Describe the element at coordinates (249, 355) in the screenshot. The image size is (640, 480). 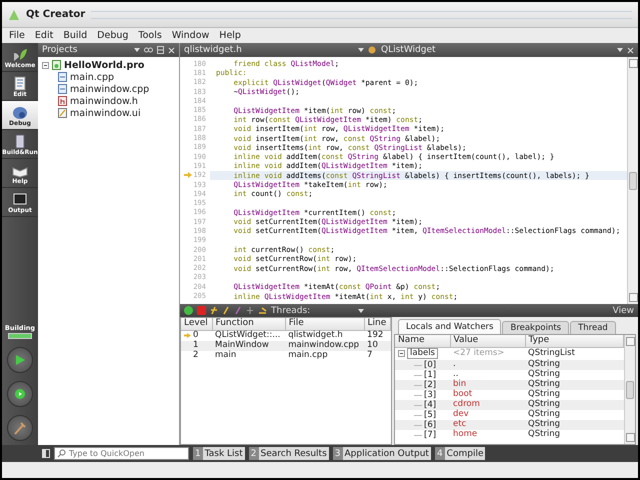
I see `table-cell: main` at that location.